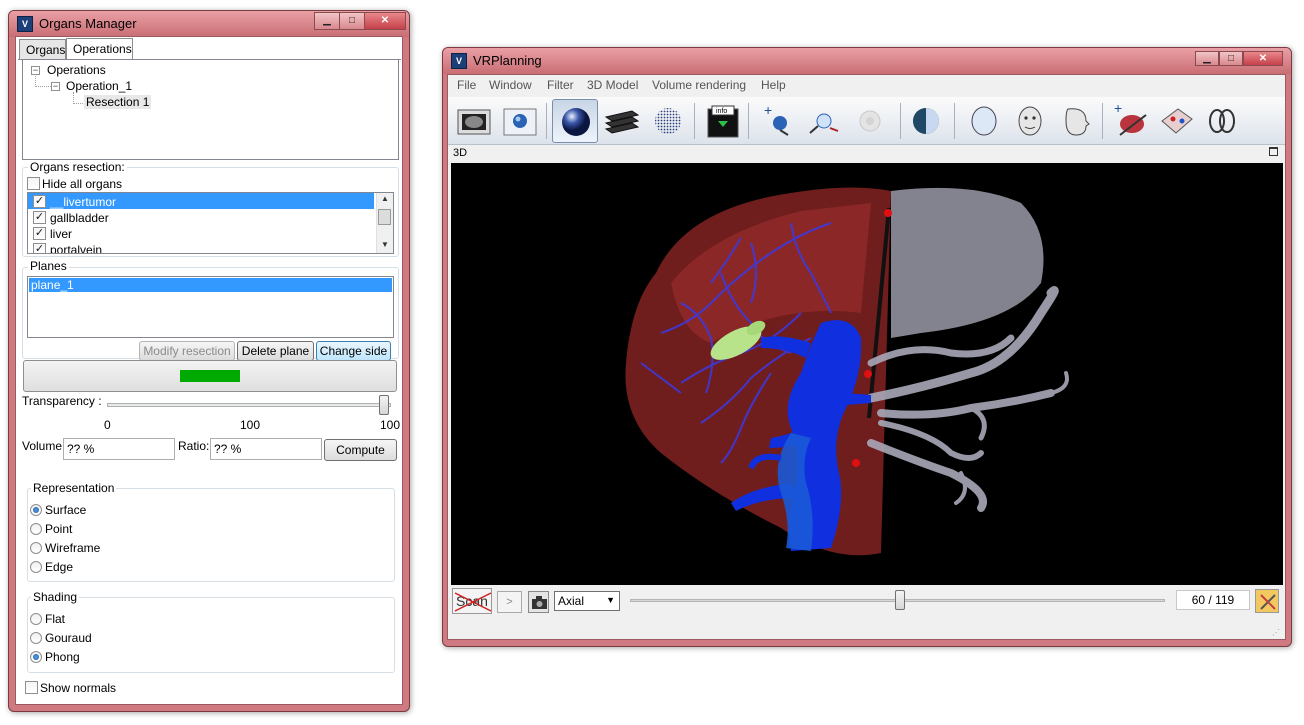 Image resolution: width=1304 pixels, height=725 pixels. Describe the element at coordinates (385, 244) in the screenshot. I see `scroll-down-icon: ▼` at that location.